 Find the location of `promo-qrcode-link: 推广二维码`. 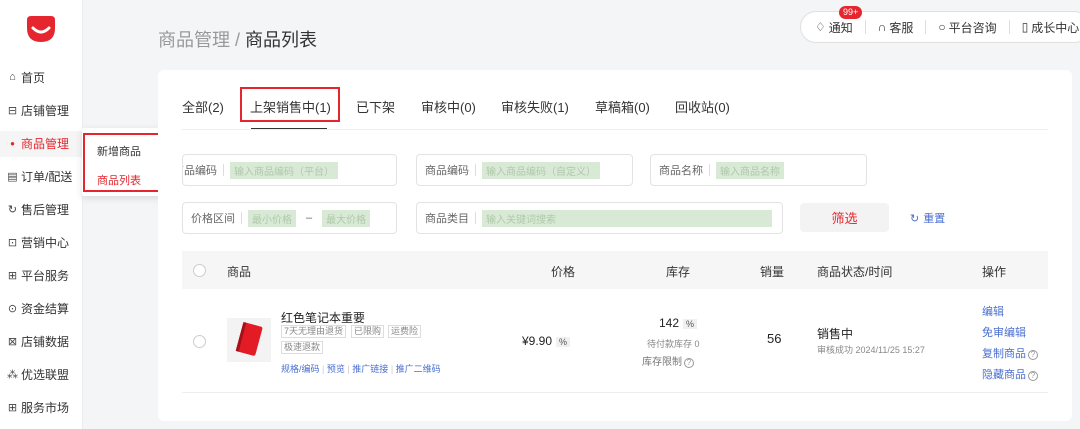

promo-qrcode-link: 推广二维码 is located at coordinates (418, 369).